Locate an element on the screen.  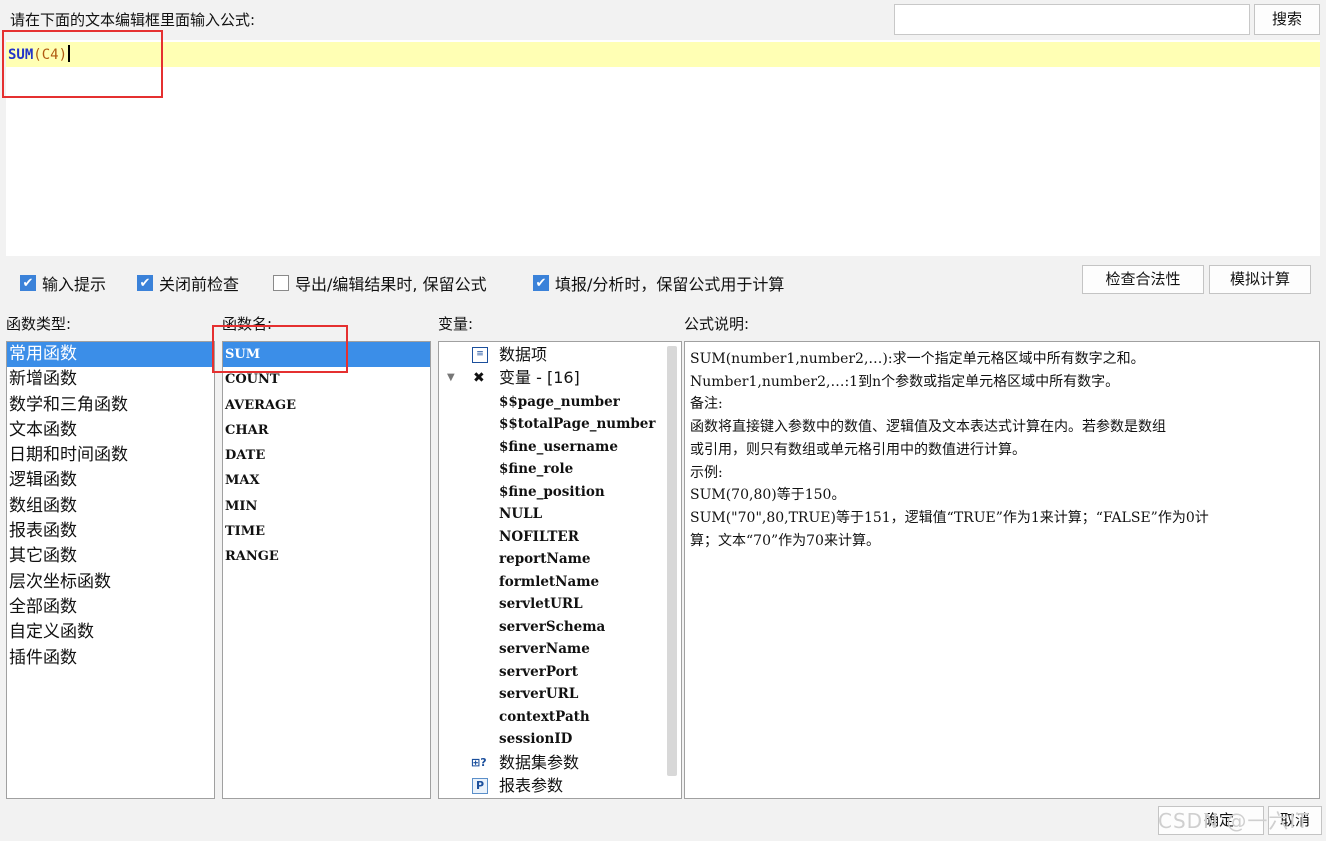
ok-button: 确定 is located at coordinates (1211, 820).